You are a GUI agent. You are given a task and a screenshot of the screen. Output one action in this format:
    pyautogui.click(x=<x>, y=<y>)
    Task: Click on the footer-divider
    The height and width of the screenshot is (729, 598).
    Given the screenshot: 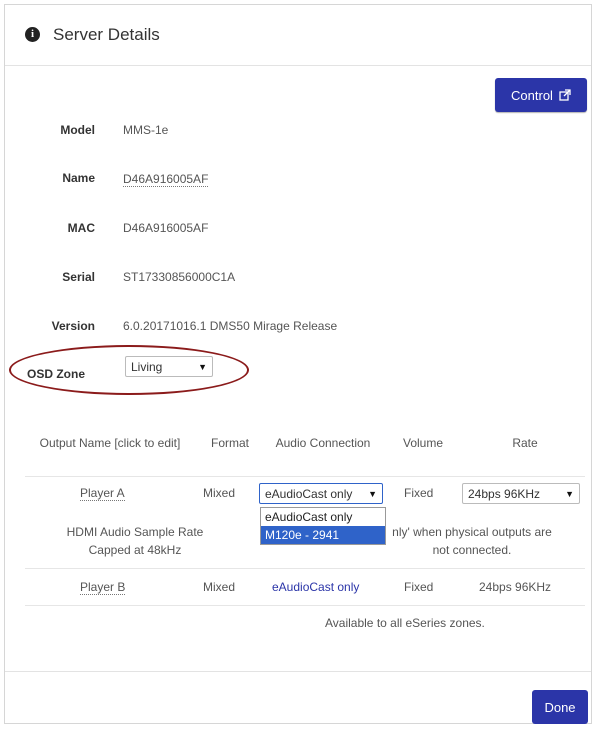 What is the action you would take?
    pyautogui.click(x=298, y=671)
    